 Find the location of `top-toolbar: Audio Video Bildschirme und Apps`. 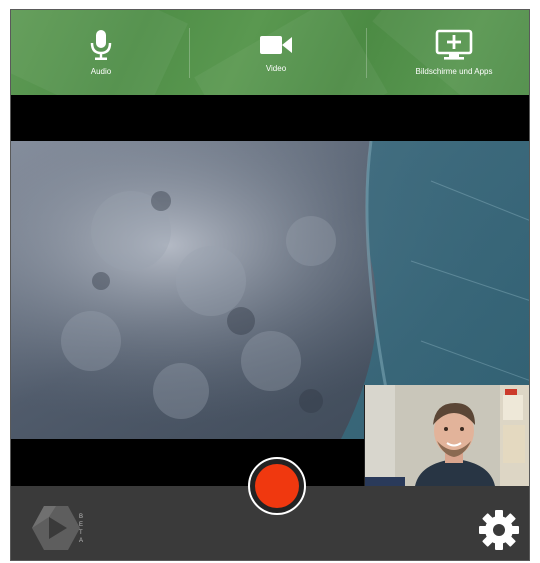

top-toolbar: Audio Video Bildschirme und Apps is located at coordinates (270, 52).